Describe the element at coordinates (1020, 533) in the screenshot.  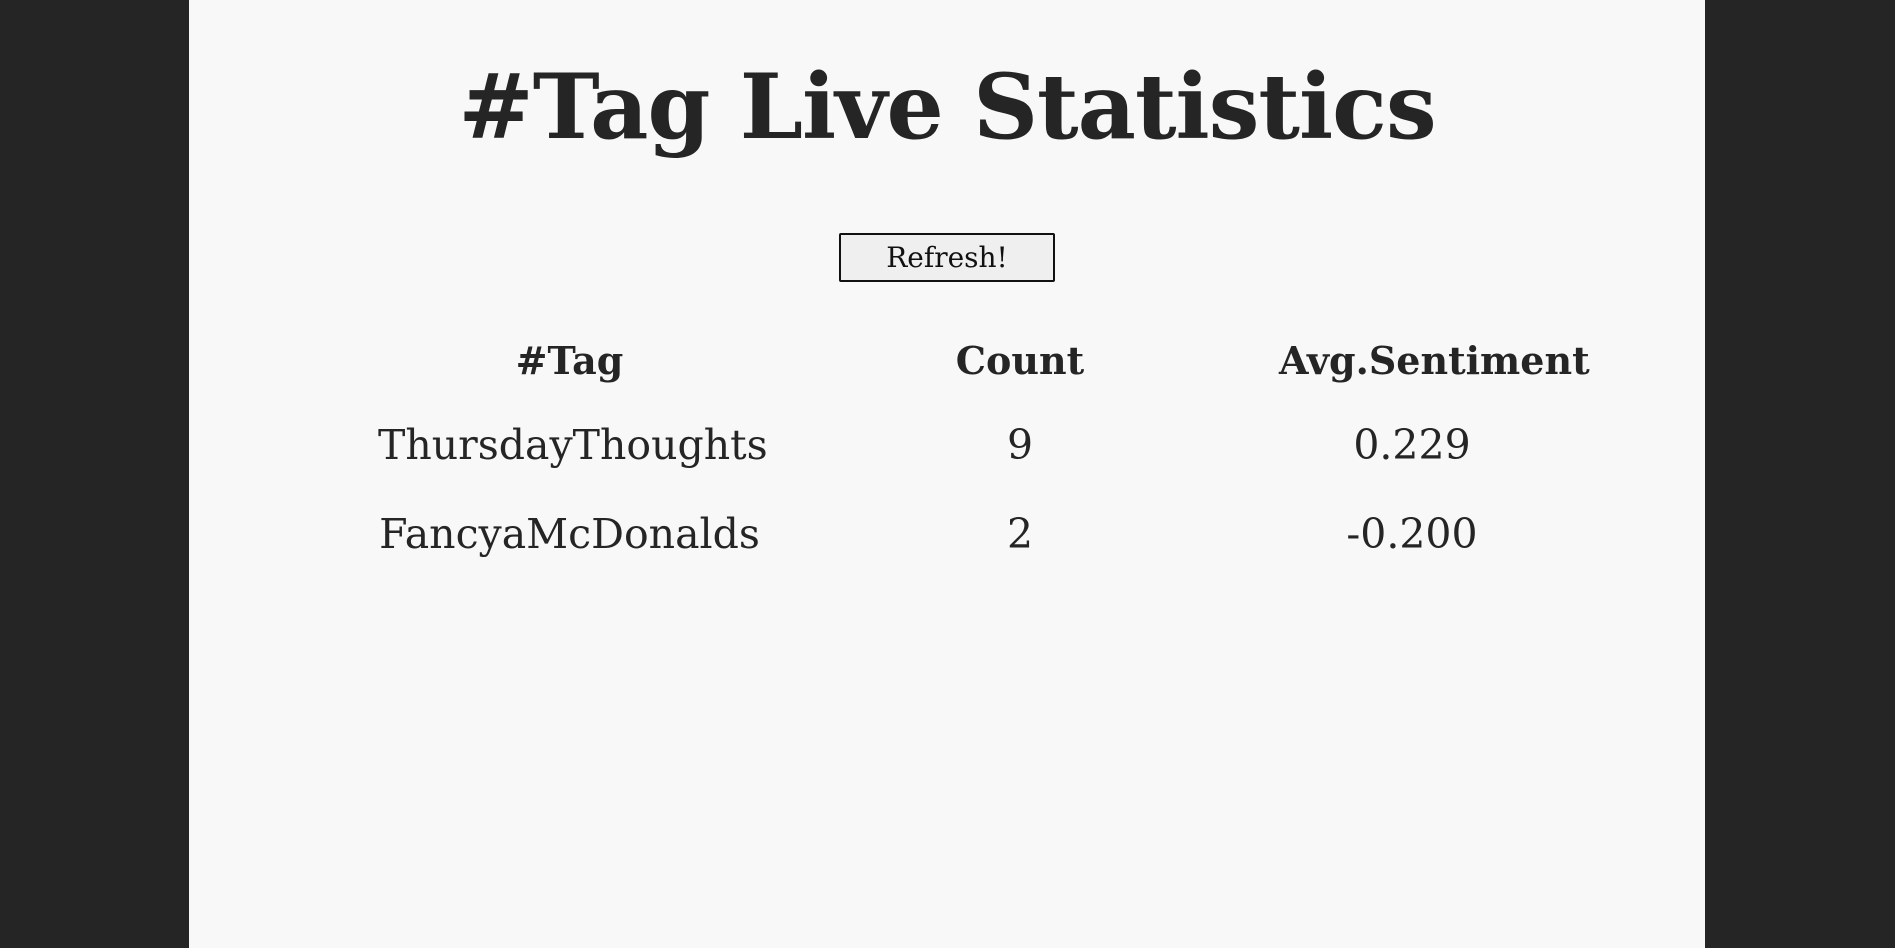
I see `count-cell: 2` at that location.